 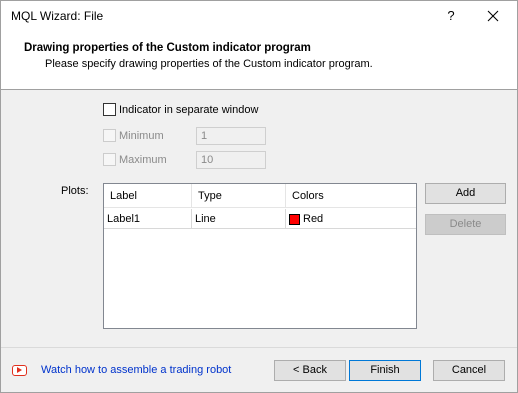 What do you see at coordinates (231, 136) in the screenshot?
I see `minimum-input: 1` at bounding box center [231, 136].